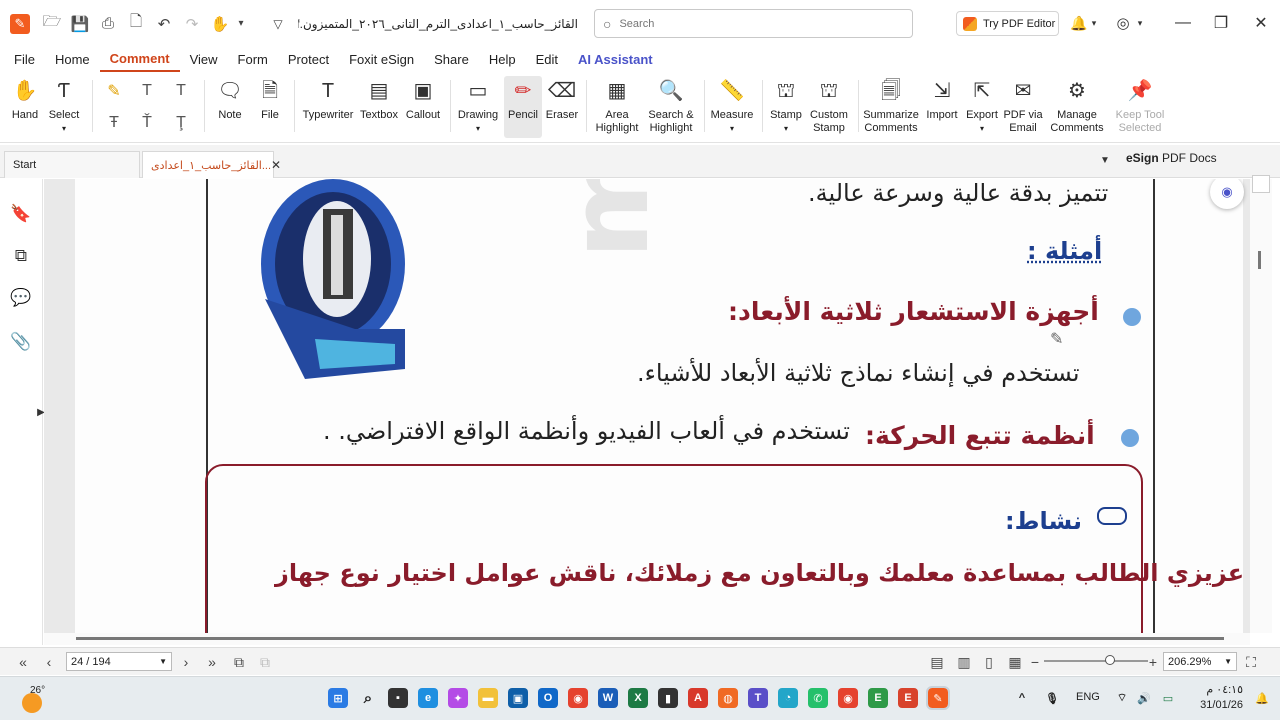 The height and width of the screenshot is (720, 1280). What do you see at coordinates (1022, 698) in the screenshot?
I see `show-hidden-icons-icon: ^` at bounding box center [1022, 698].